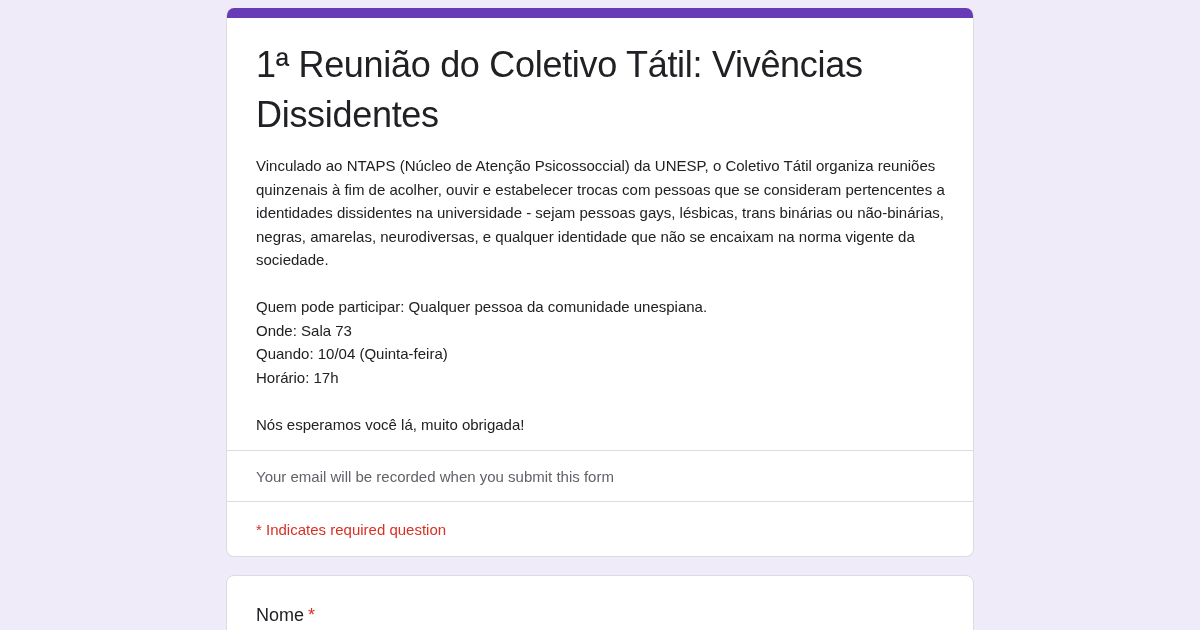  What do you see at coordinates (351, 529) in the screenshot?
I see `required-notice: * Indicates required question` at bounding box center [351, 529].